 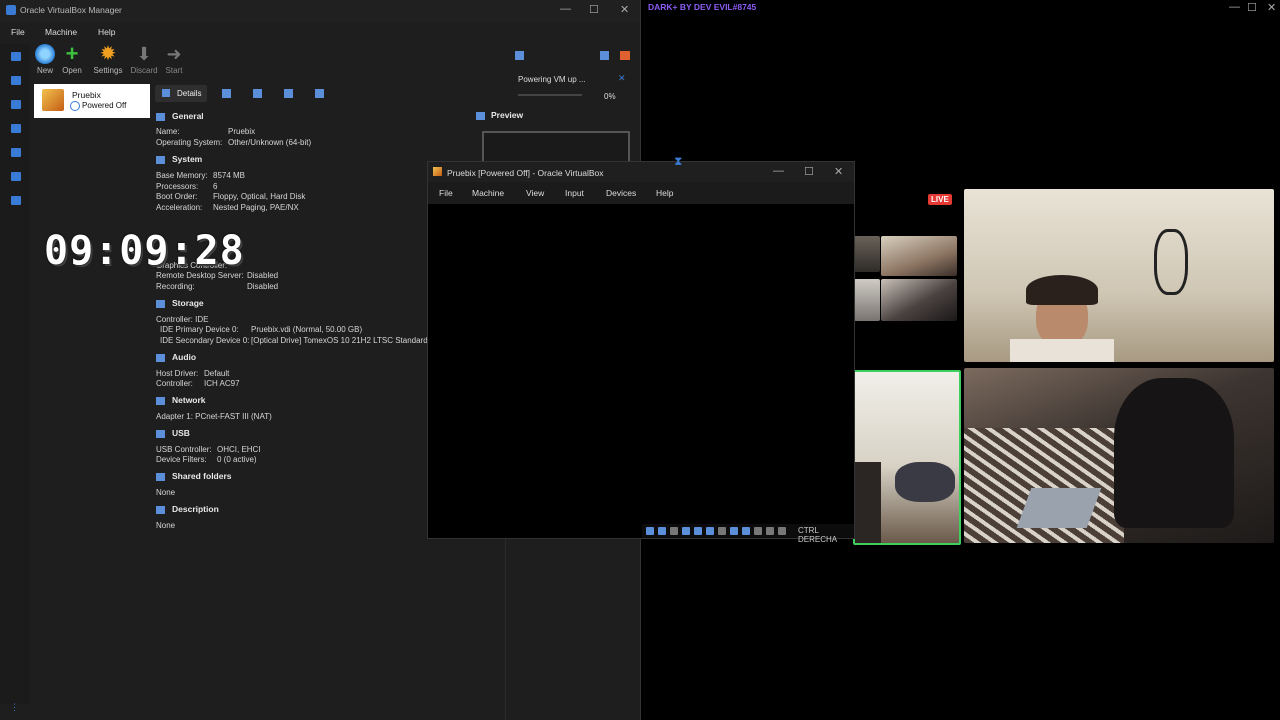 What do you see at coordinates (257, 93) in the screenshot?
I see `tab-logs-icon` at bounding box center [257, 93].